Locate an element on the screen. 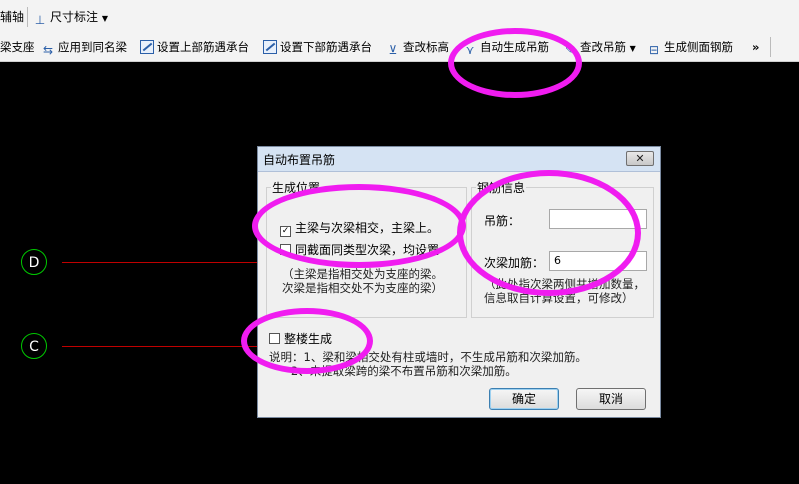 This screenshot has width=799, height=484. hanger-input is located at coordinates (598, 219).